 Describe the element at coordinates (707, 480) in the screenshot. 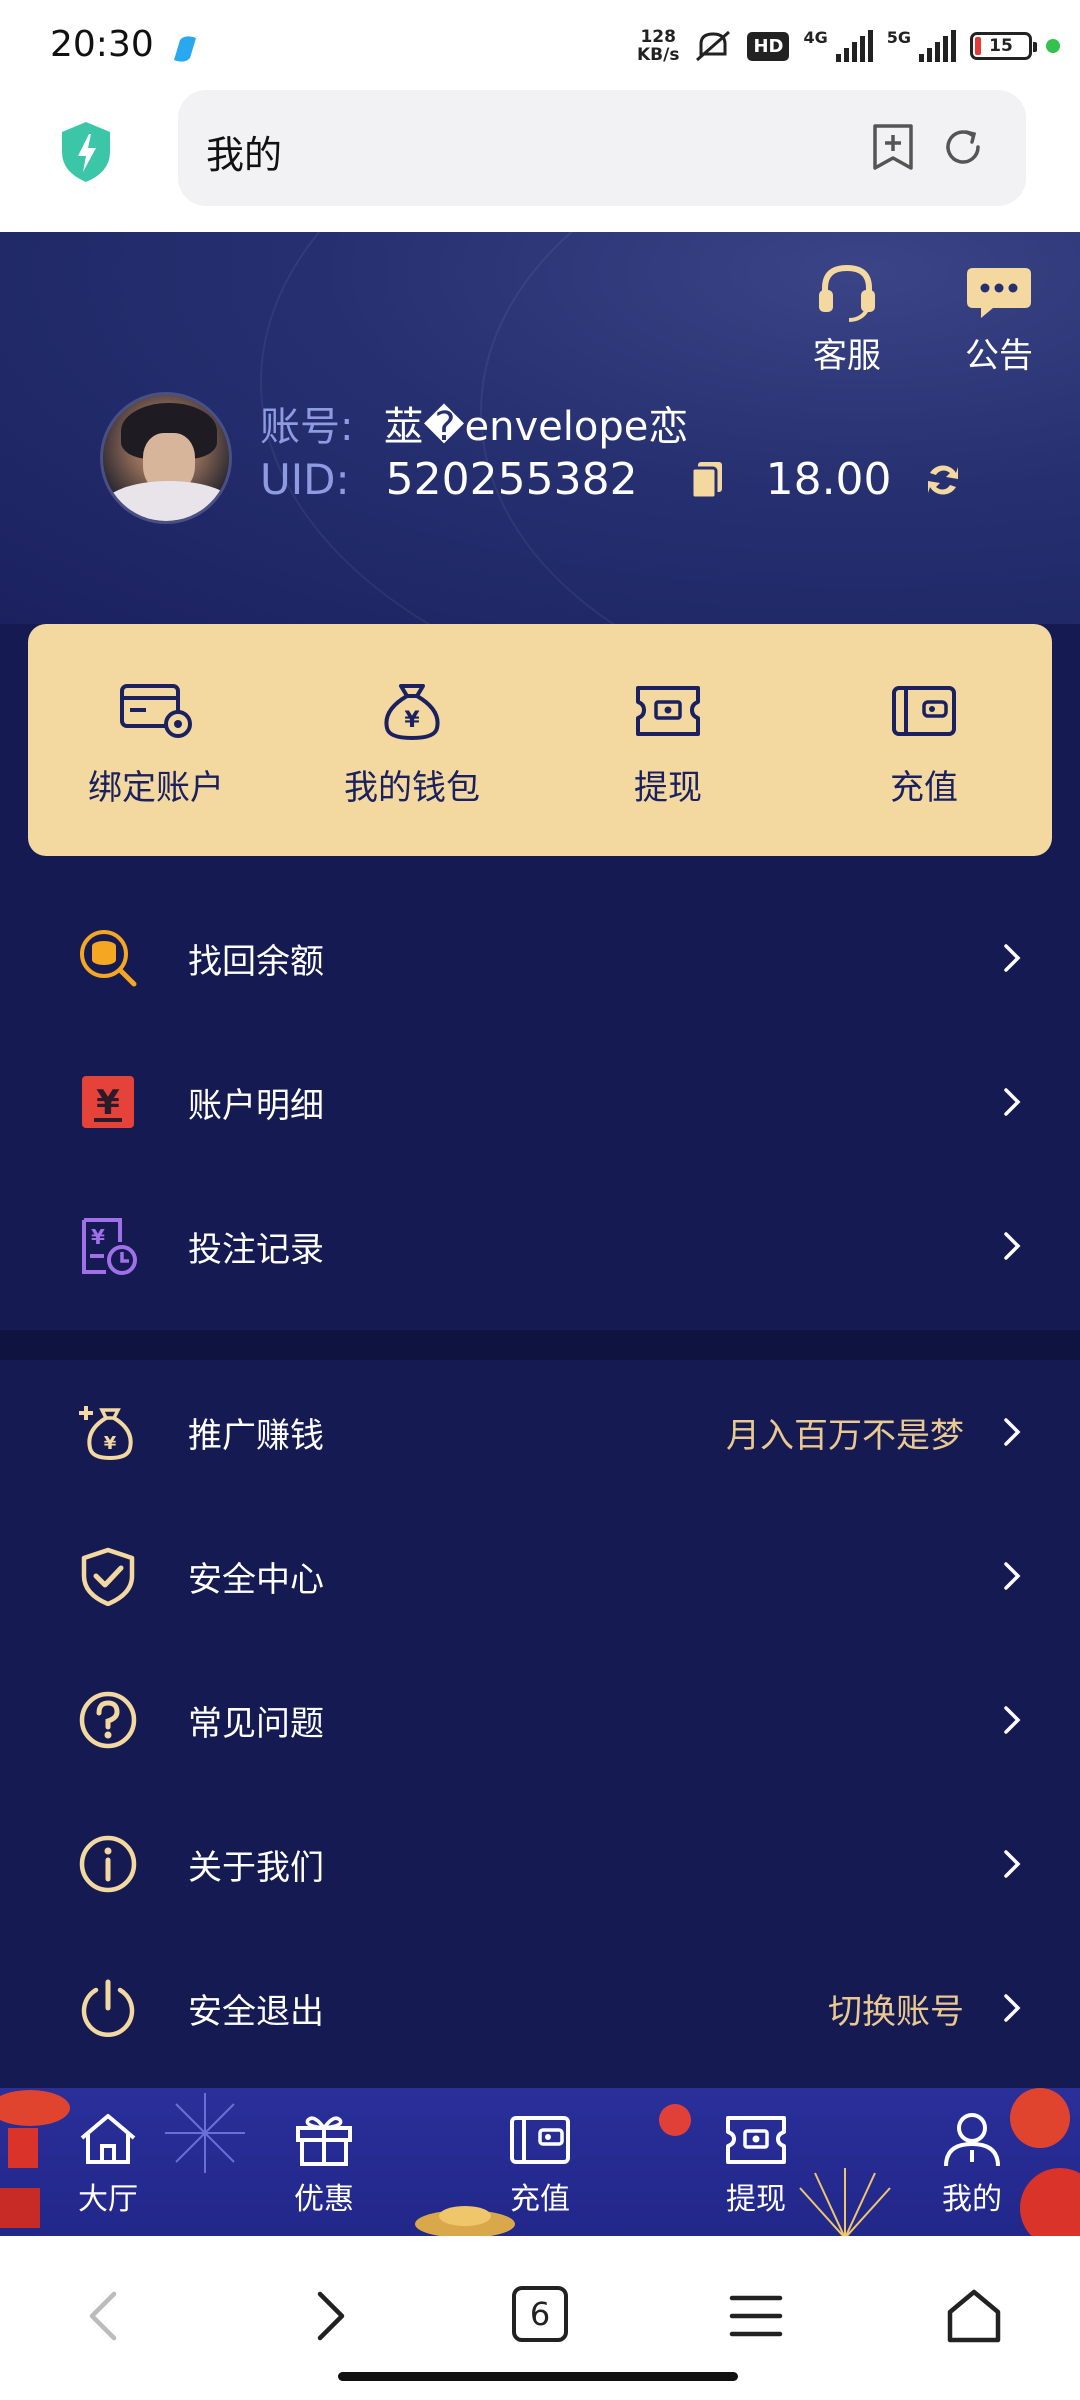

I see `copy-icon` at that location.